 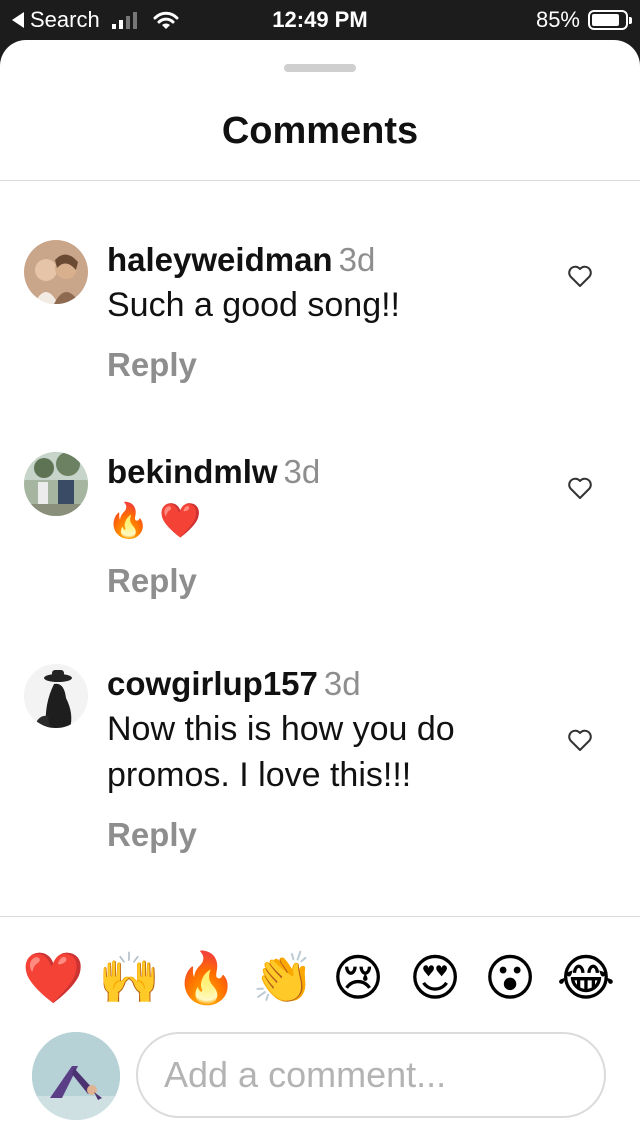 I want to click on reaction-tears-of-joy: 😂, so click(x=586, y=978).